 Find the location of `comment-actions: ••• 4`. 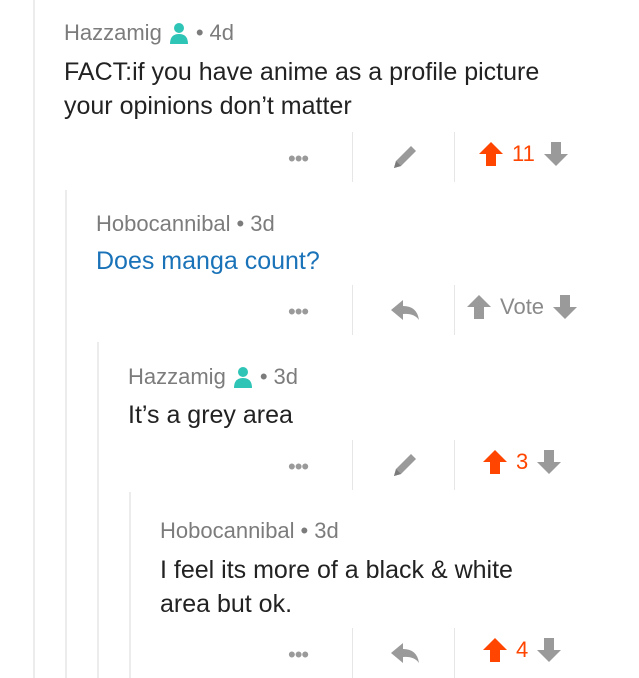

comment-actions: ••• 4 is located at coordinates (319, 653).